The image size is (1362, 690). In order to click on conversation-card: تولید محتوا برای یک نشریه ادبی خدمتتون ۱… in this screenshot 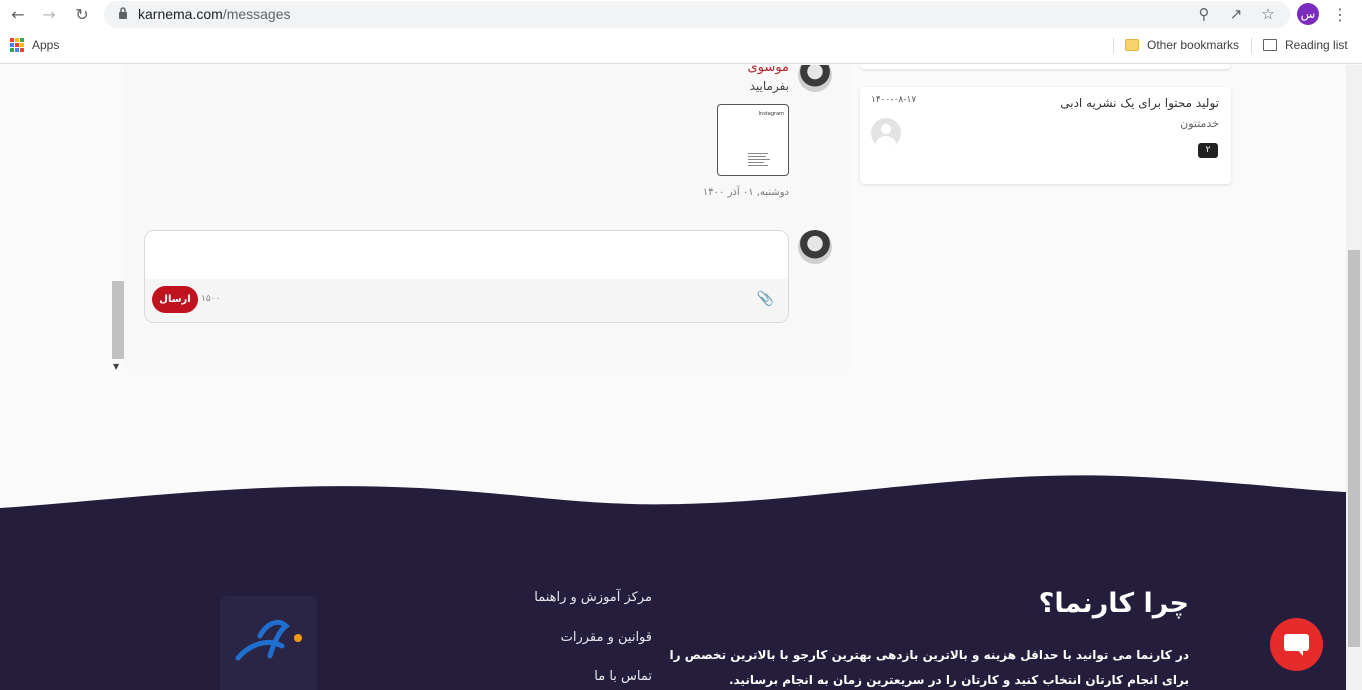, I will do `click(1045, 135)`.